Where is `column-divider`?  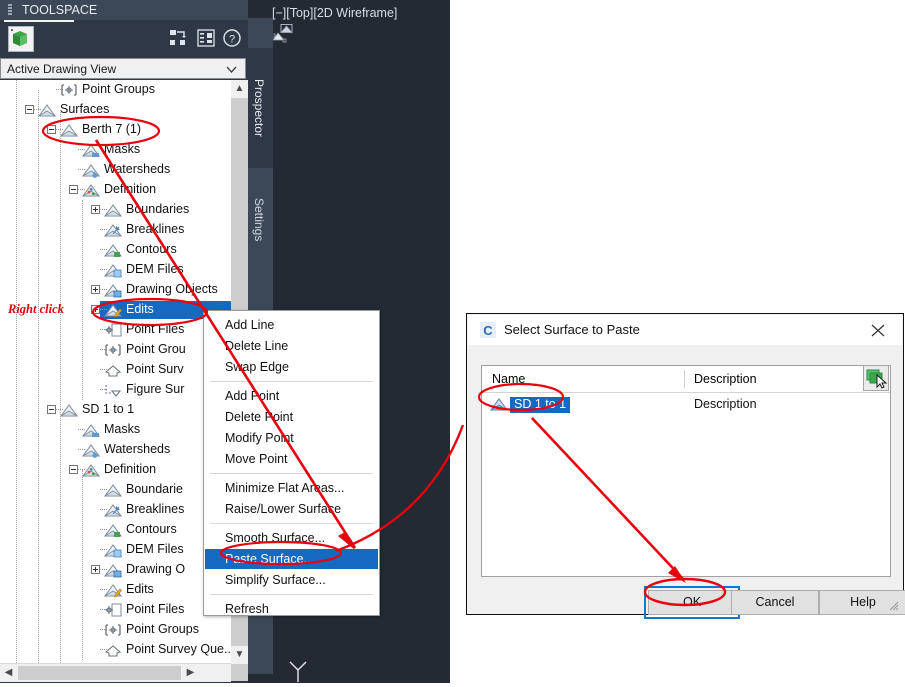
column-divider is located at coordinates (684, 379).